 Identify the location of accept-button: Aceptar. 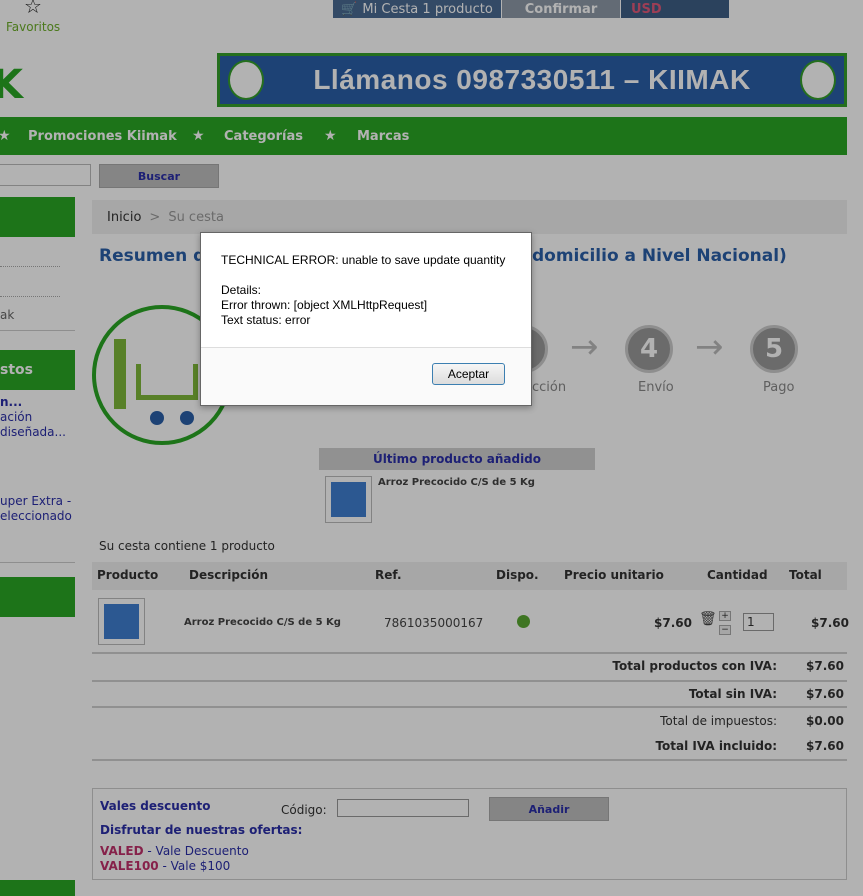
(468, 374).